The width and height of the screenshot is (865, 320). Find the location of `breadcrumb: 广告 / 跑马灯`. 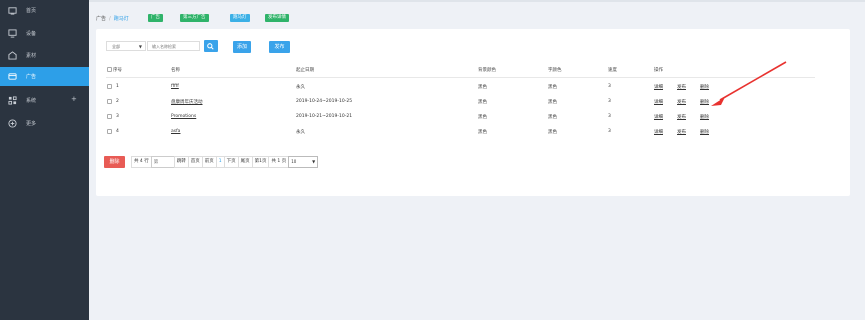

breadcrumb: 广告 / 跑马灯 is located at coordinates (112, 18).